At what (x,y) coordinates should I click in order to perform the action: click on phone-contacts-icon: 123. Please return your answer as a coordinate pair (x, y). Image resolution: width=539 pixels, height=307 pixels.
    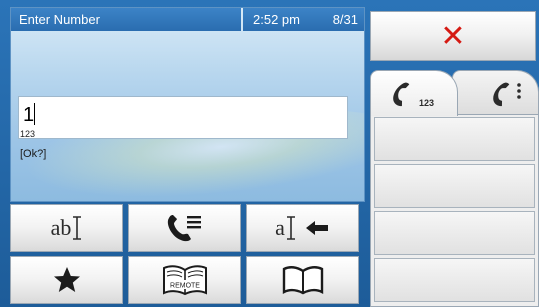
    Looking at the image, I should click on (413, 95).